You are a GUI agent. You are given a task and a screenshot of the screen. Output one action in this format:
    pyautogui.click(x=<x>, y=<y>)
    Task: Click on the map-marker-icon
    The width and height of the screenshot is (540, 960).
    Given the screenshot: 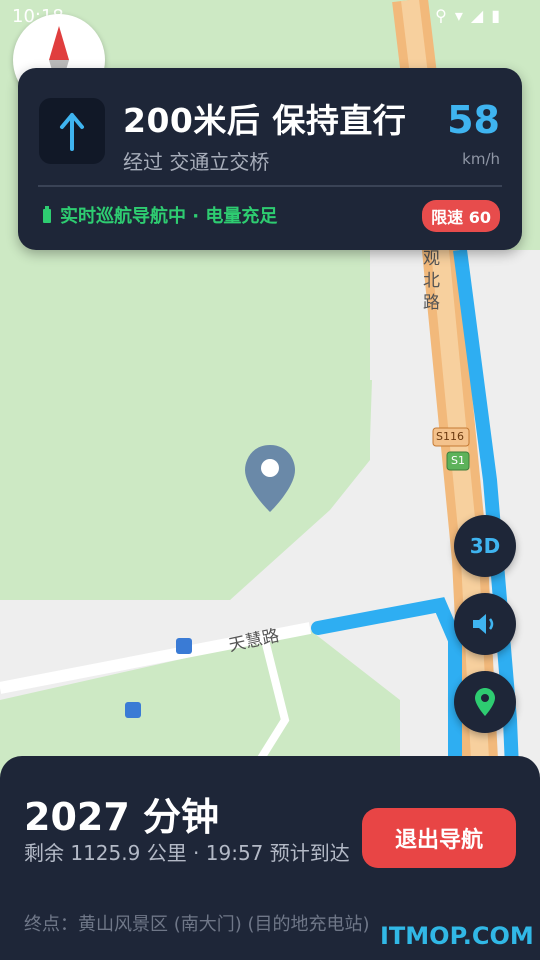 What is the action you would take?
    pyautogui.click(x=485, y=702)
    